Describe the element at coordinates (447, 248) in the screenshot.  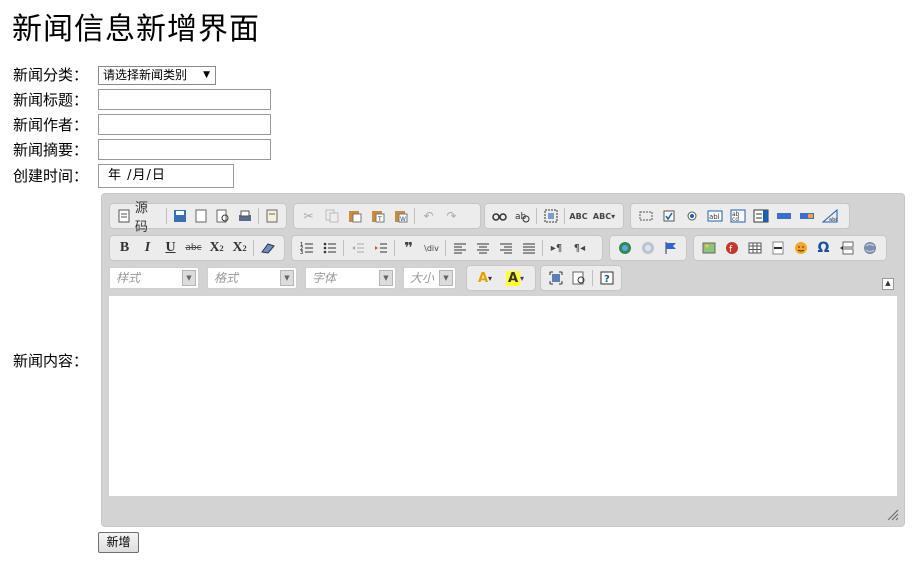
I see `toolbar-group-paragraph: 123 ❞ \div ▸¶ ¶◂` at that location.